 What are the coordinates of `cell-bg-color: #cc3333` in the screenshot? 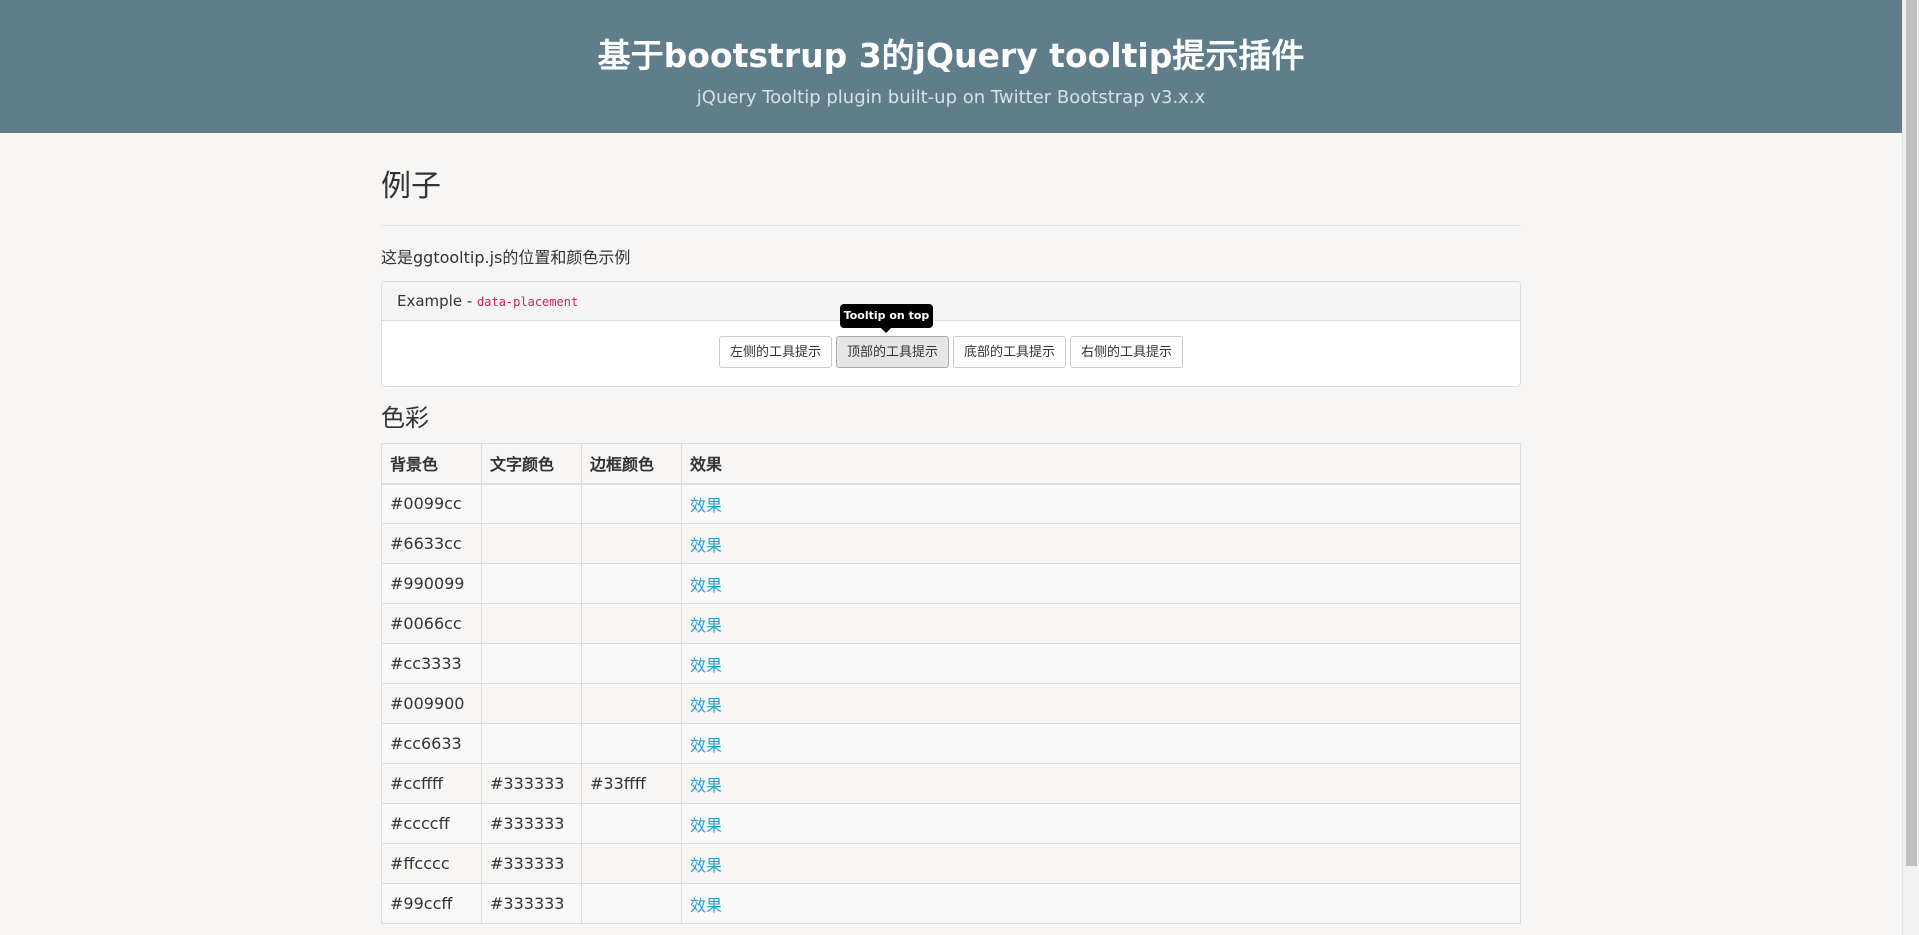 It's located at (431, 663).